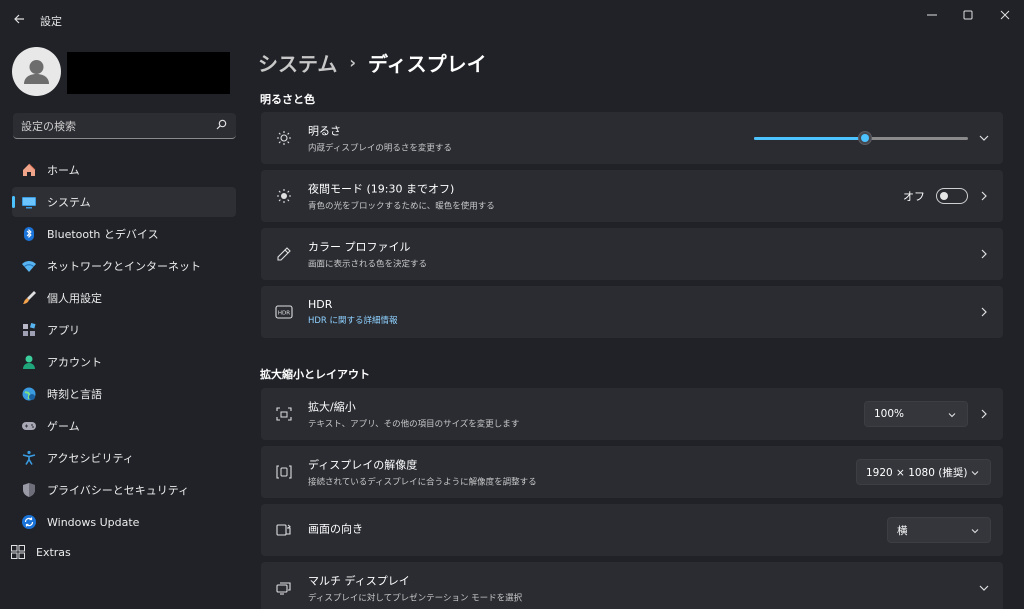 The image size is (1024, 609). I want to click on resolution-subtitle: 接続されているディスプレイに合うように解像度を調整する, so click(422, 482).